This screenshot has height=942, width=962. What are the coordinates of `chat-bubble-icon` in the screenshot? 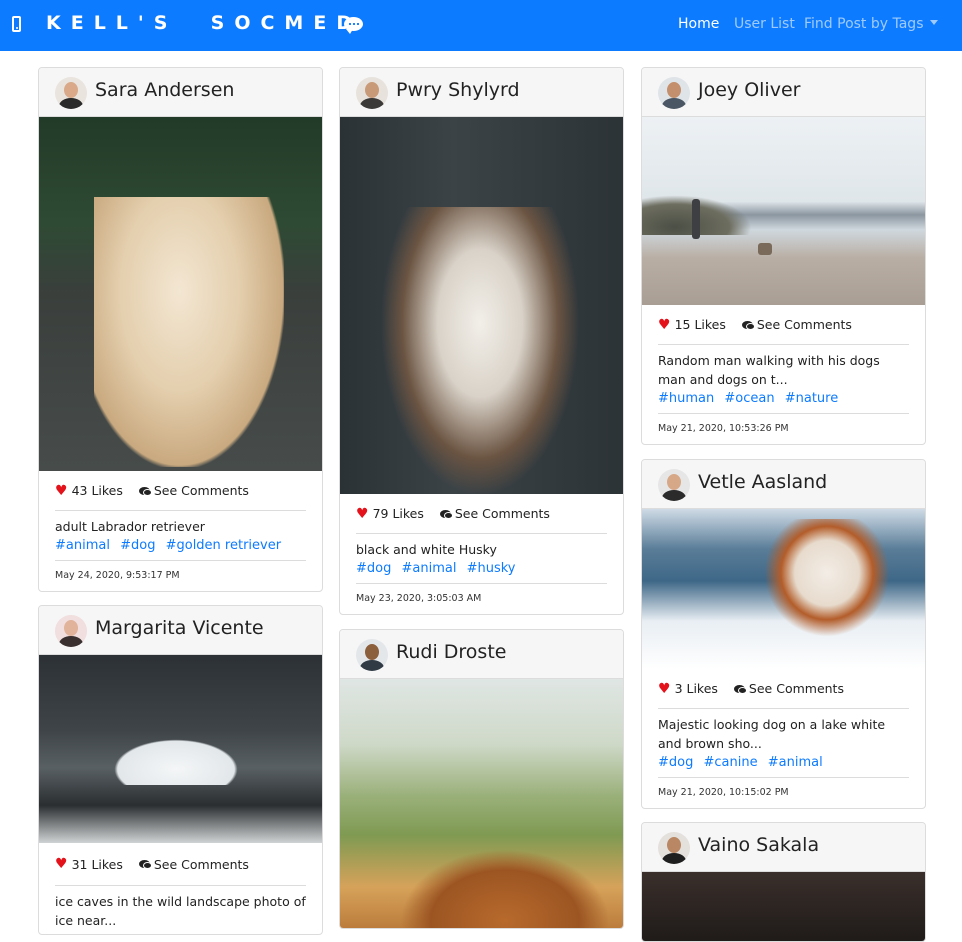 It's located at (353, 25).